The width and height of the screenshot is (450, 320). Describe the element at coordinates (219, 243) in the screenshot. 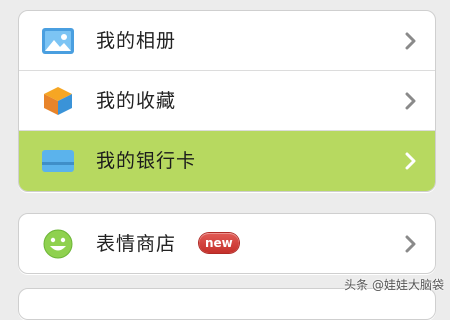

I see `new-badge: new` at that location.